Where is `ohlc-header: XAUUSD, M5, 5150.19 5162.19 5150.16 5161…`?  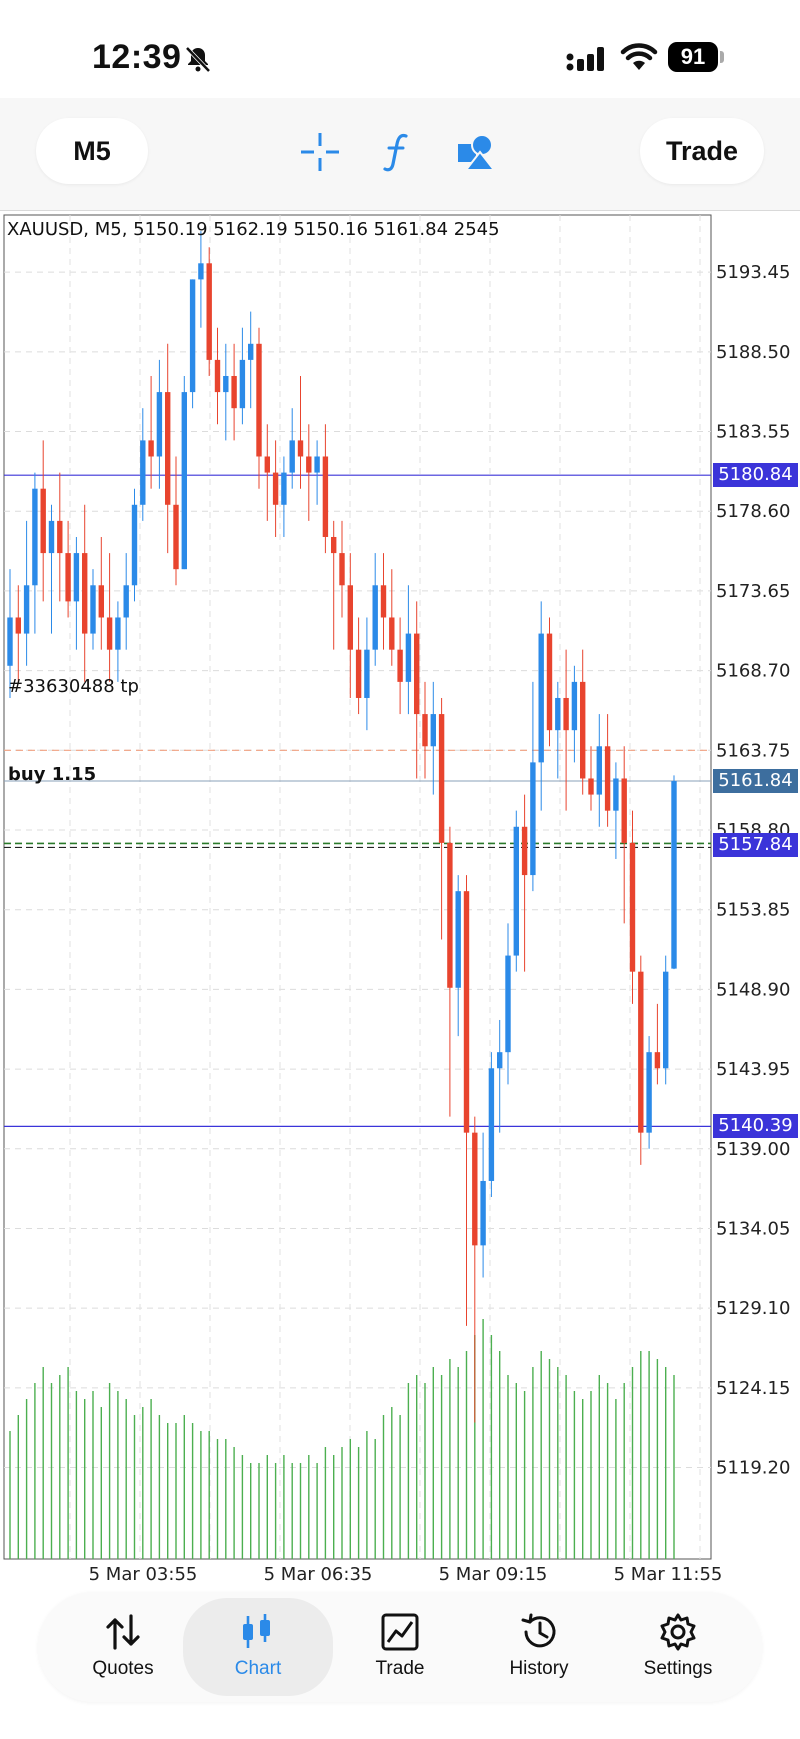
ohlc-header: XAUUSD, M5, 5150.19 5162.19 5150.16 5161… is located at coordinates (253, 229).